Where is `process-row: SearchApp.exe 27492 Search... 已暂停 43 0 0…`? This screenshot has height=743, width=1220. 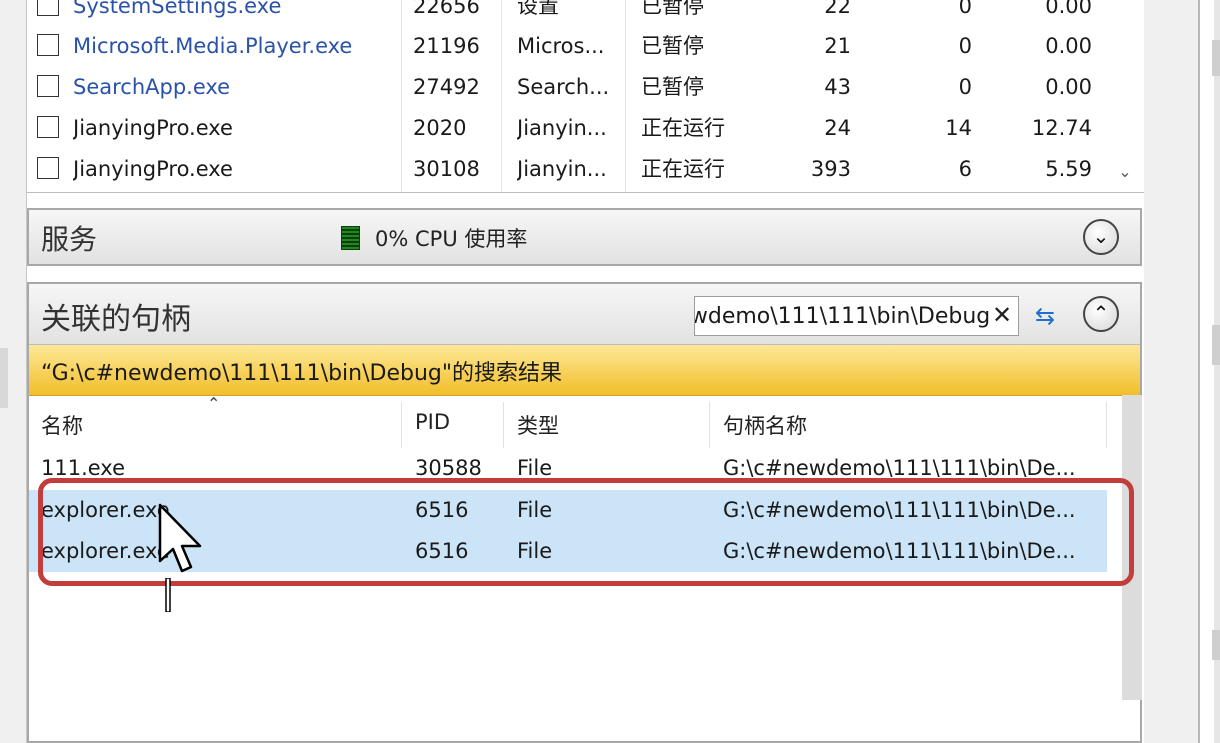
process-row: SearchApp.exe 27492 Search... 已暂停 43 0 0… is located at coordinates (572, 87).